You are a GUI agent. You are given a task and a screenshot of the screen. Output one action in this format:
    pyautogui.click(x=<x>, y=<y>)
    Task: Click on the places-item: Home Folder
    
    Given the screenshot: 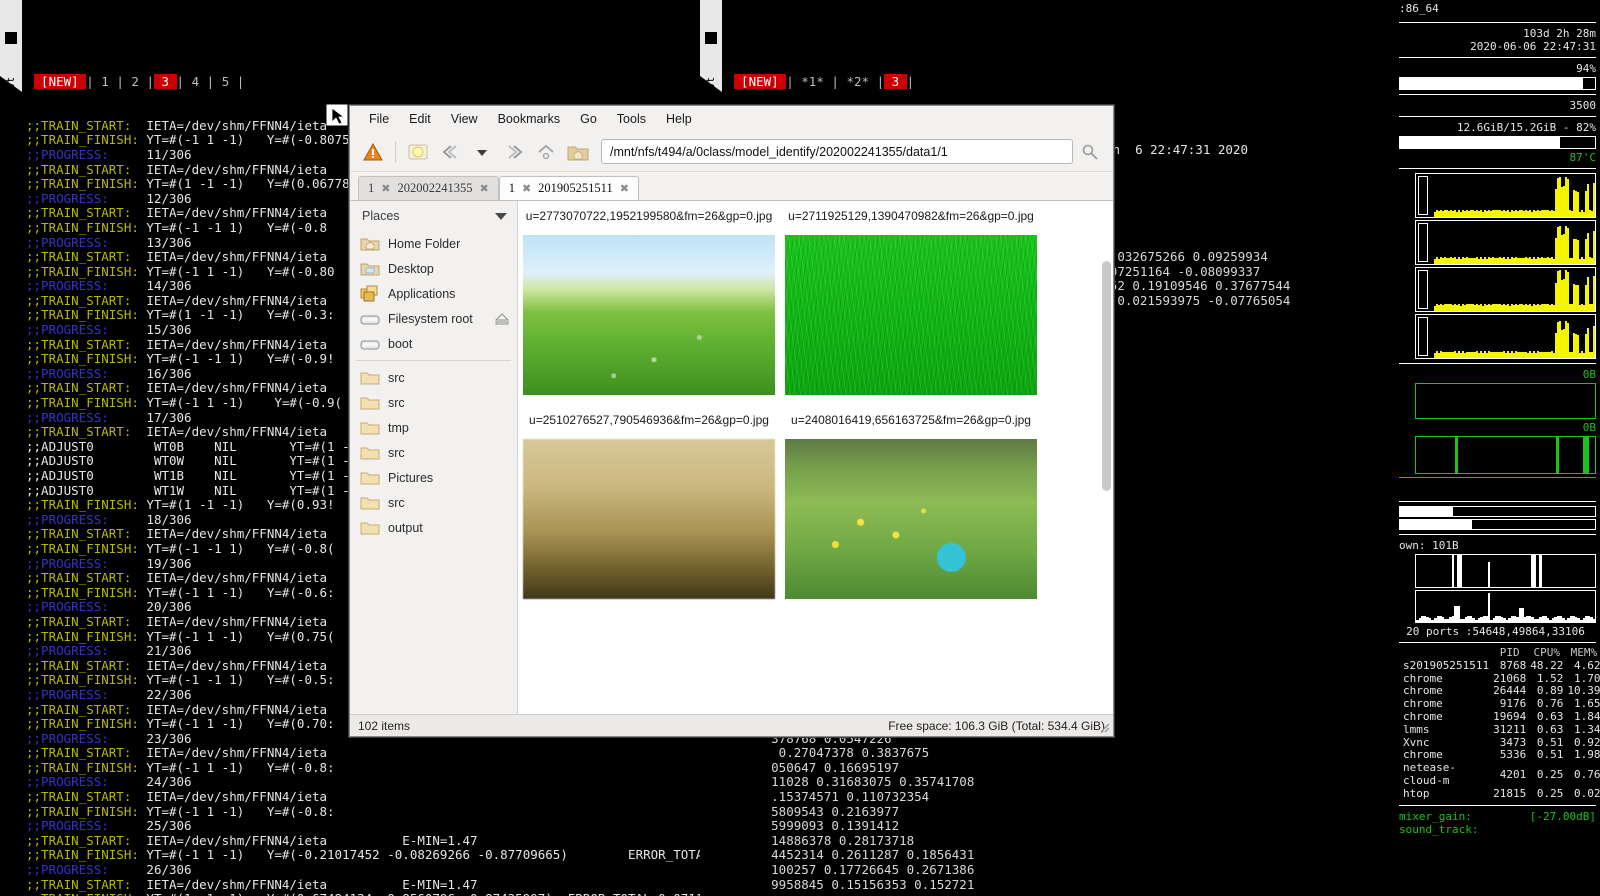 What is the action you would take?
    pyautogui.click(x=433, y=243)
    